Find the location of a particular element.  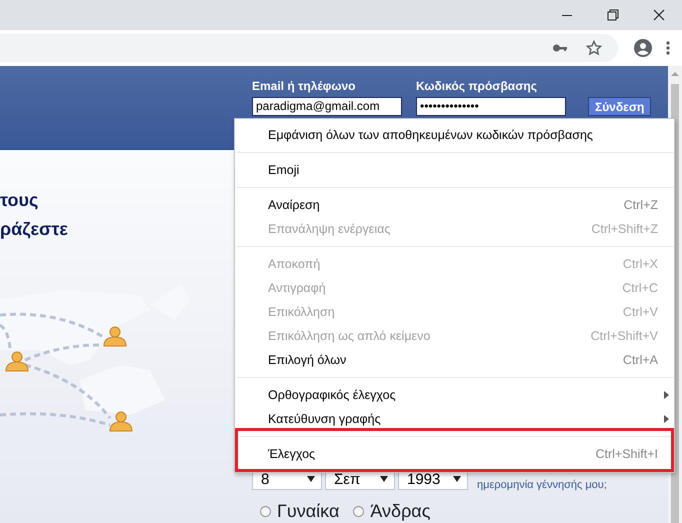

account-icon is located at coordinates (643, 48).